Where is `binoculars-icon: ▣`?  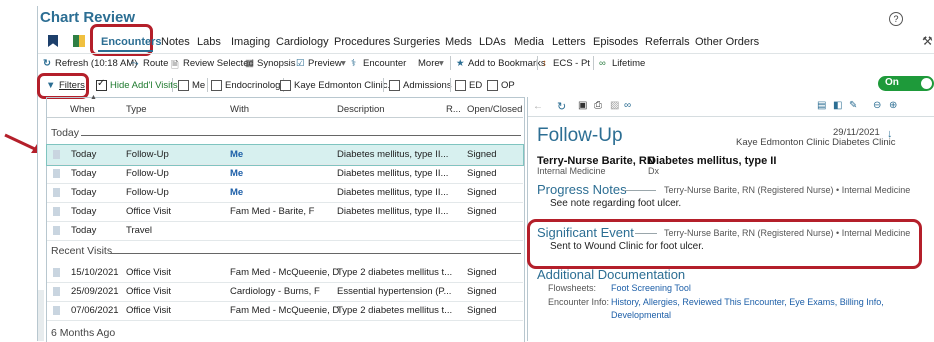
binoculars-icon: ▣ is located at coordinates (582, 105).